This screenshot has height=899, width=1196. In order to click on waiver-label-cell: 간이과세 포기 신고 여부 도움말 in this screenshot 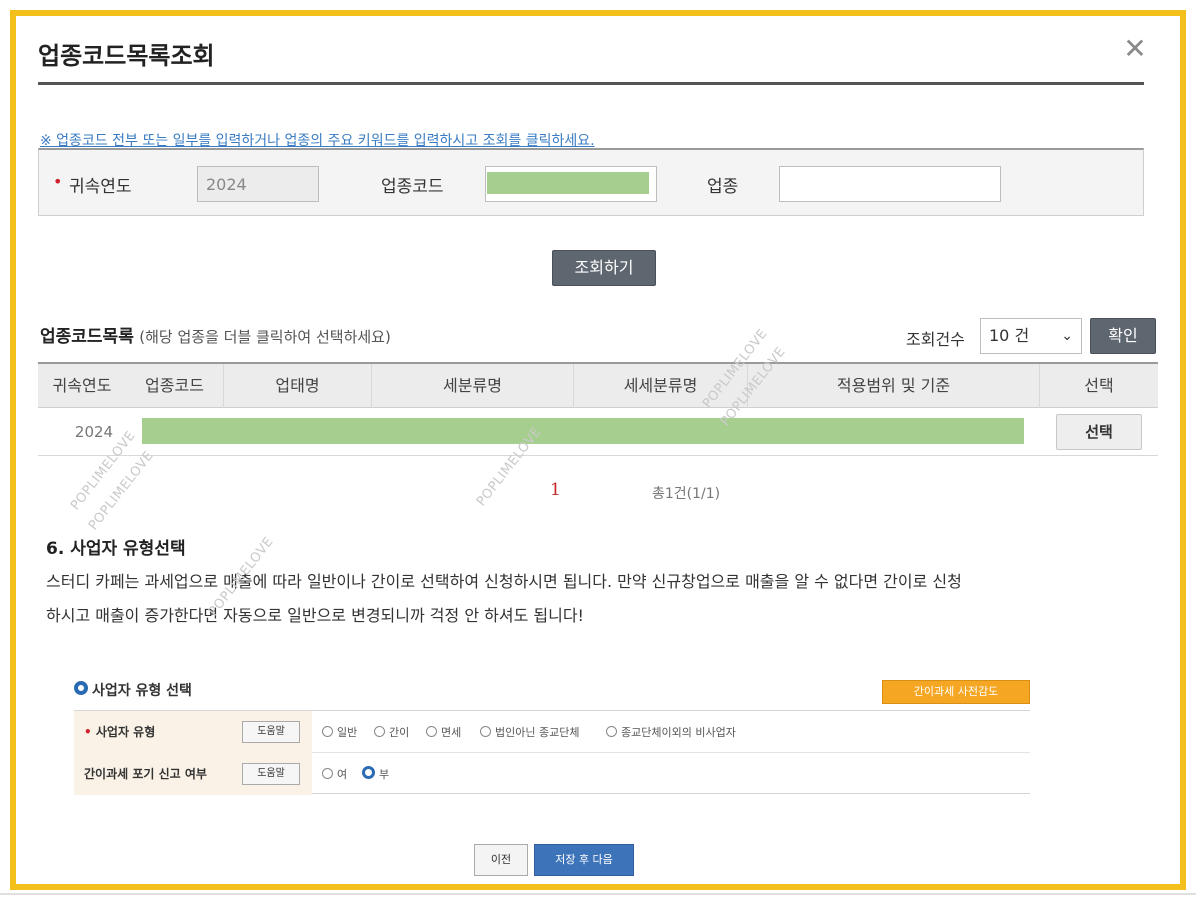, I will do `click(193, 774)`.